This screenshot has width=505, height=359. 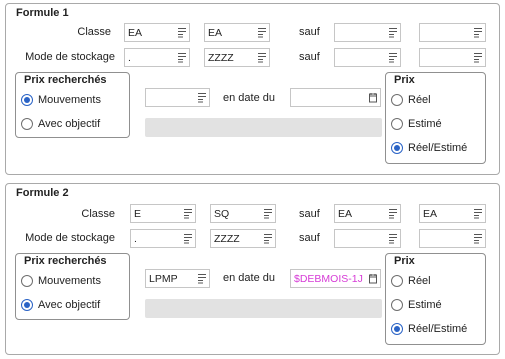 What do you see at coordinates (263, 308) in the screenshot?
I see `f2-disabled-field` at bounding box center [263, 308].